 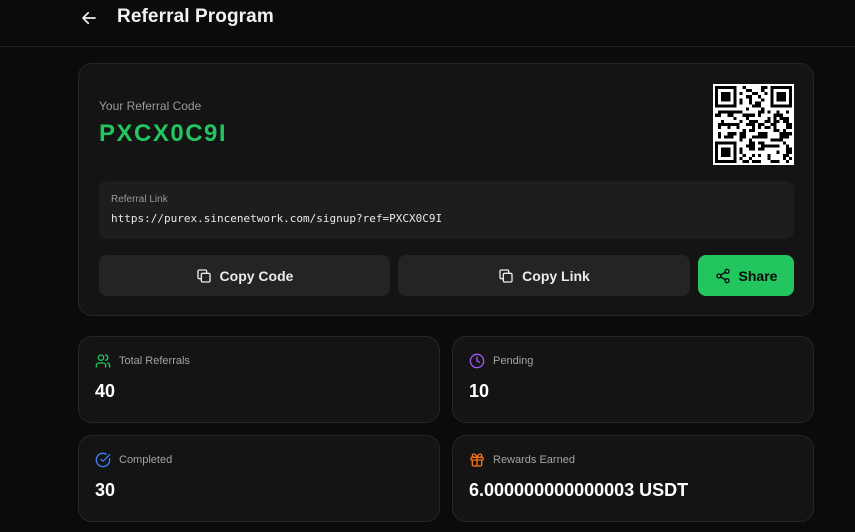 I want to click on stat-value: 40, so click(x=105, y=391).